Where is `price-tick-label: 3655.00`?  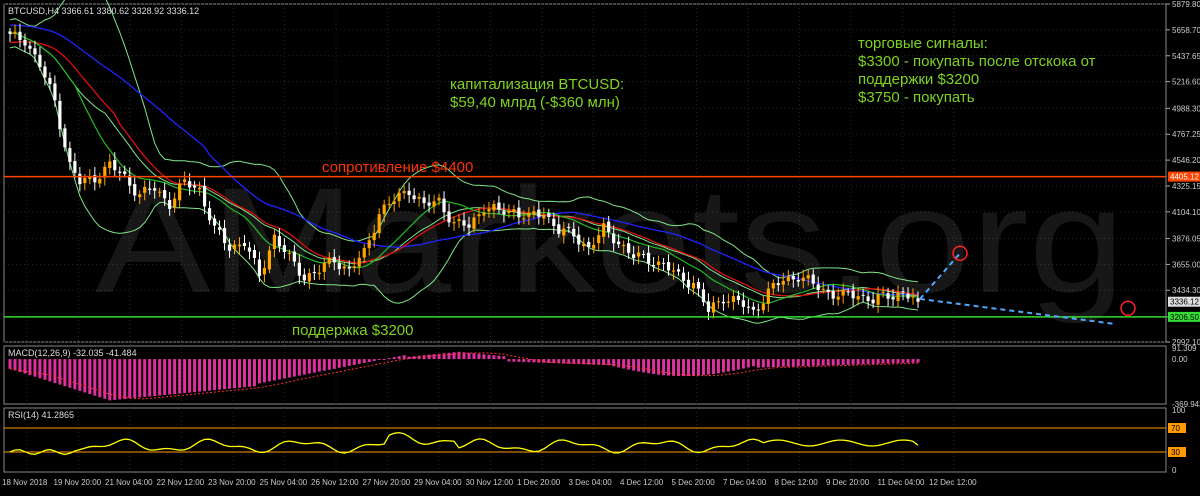
price-tick-label: 3655.00 is located at coordinates (1186, 264).